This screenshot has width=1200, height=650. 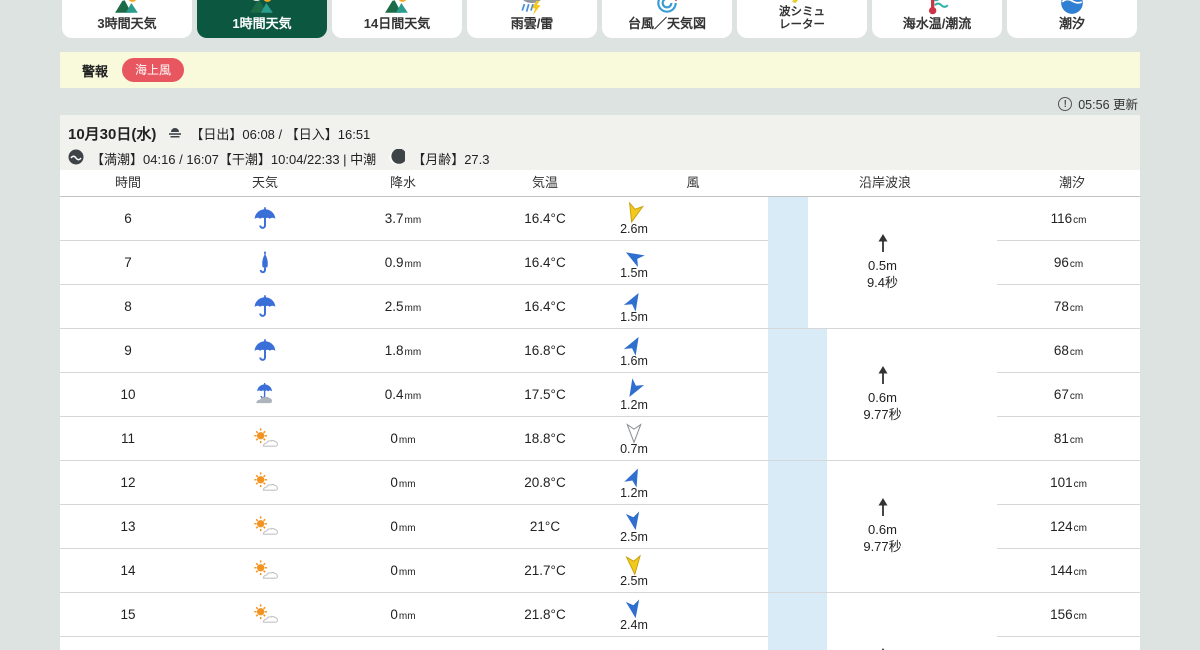 What do you see at coordinates (128, 394) in the screenshot?
I see `hour-label: 10` at bounding box center [128, 394].